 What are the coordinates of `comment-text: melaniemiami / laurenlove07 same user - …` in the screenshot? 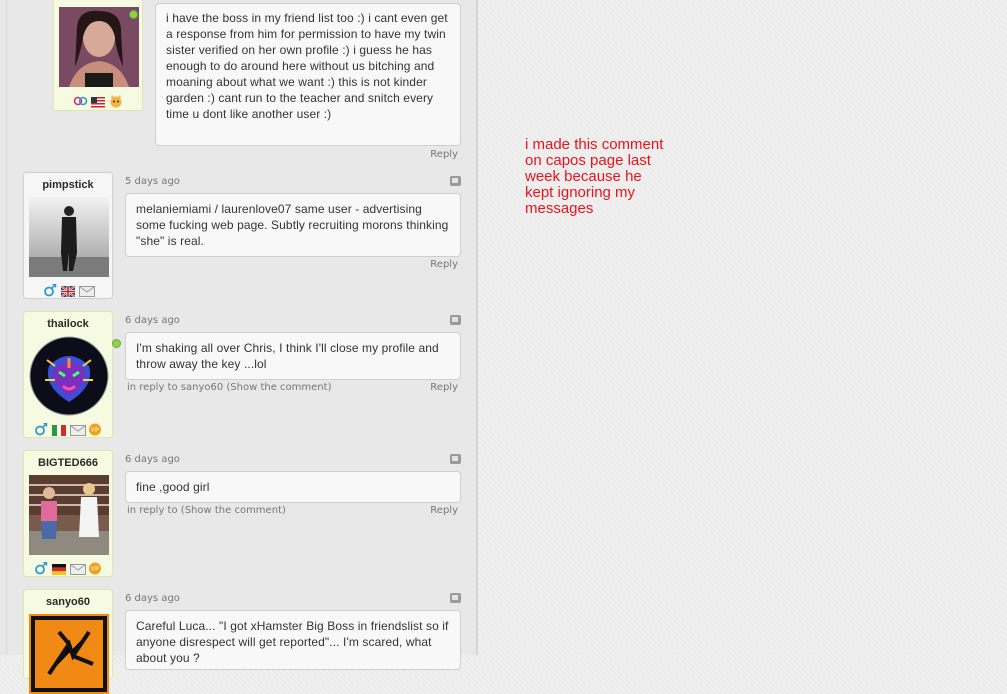 It's located at (293, 225).